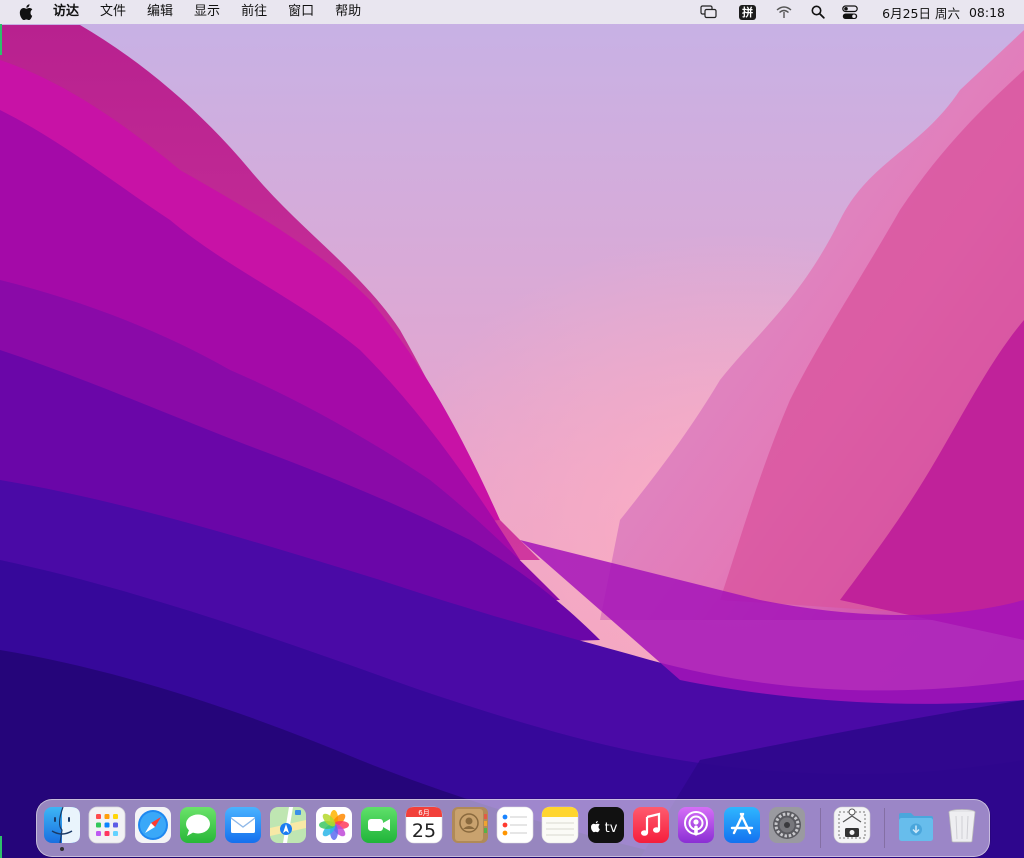  I want to click on dock-maps-icon, so click(288, 825).